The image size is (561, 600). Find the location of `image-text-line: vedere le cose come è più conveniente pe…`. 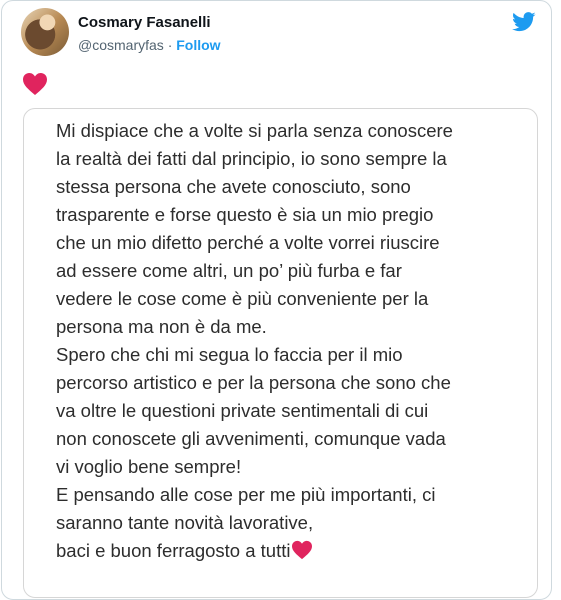

image-text-line: vedere le cose come è più conveniente pe… is located at coordinates (242, 298).